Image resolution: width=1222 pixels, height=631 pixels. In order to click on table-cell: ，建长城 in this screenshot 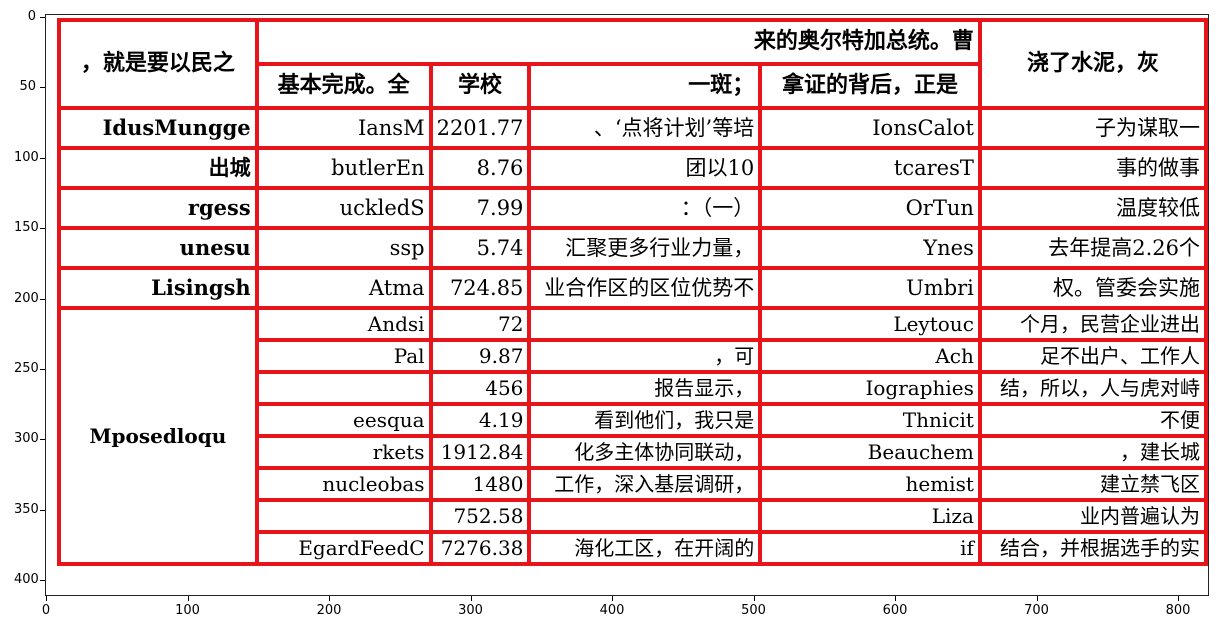, I will do `click(1093, 452)`.